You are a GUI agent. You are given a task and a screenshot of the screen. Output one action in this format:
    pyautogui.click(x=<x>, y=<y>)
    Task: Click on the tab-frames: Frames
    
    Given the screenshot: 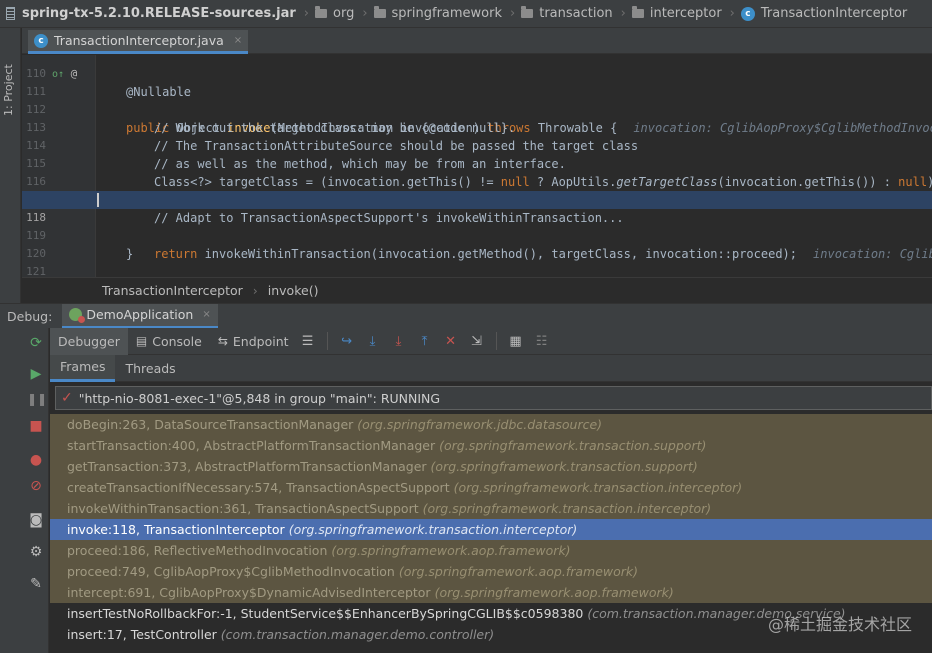 What is the action you would take?
    pyautogui.click(x=83, y=368)
    